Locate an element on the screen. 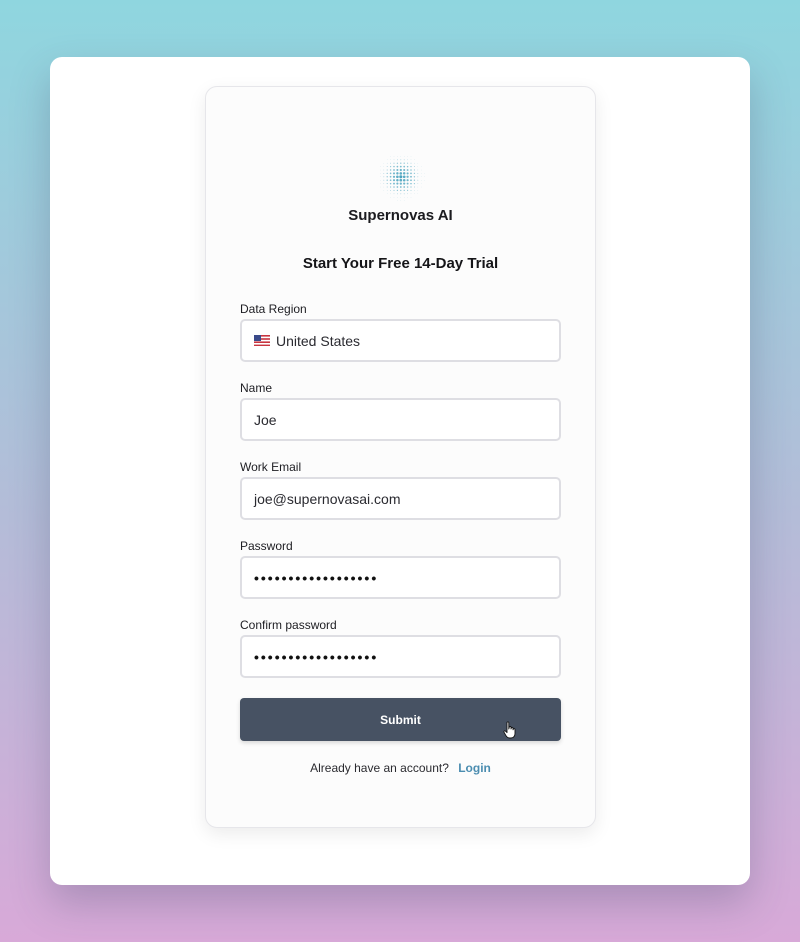 The image size is (800, 942). login-prompt-text: Already have an account? is located at coordinates (379, 768).